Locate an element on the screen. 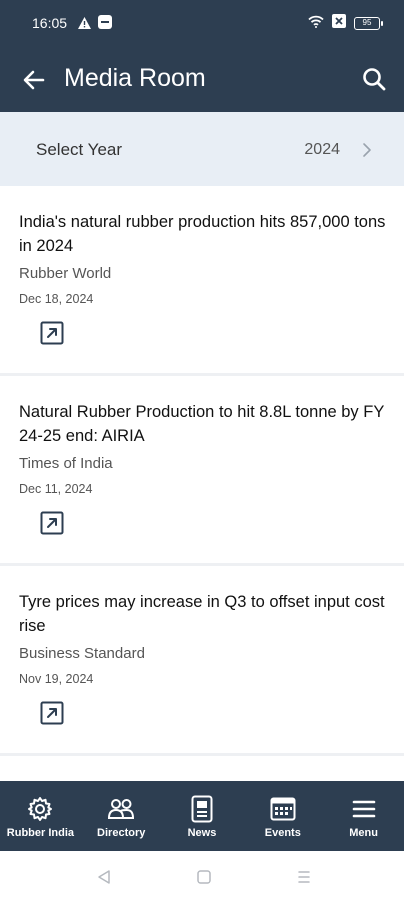  nav-label: News is located at coordinates (202, 833).